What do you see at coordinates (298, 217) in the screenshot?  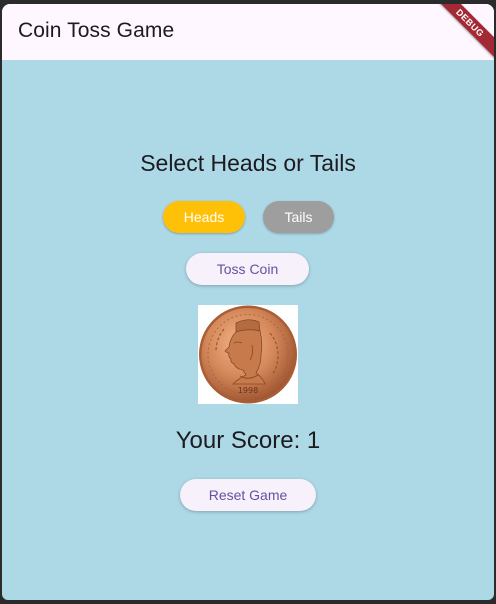 I see `tails-button: Tails` at bounding box center [298, 217].